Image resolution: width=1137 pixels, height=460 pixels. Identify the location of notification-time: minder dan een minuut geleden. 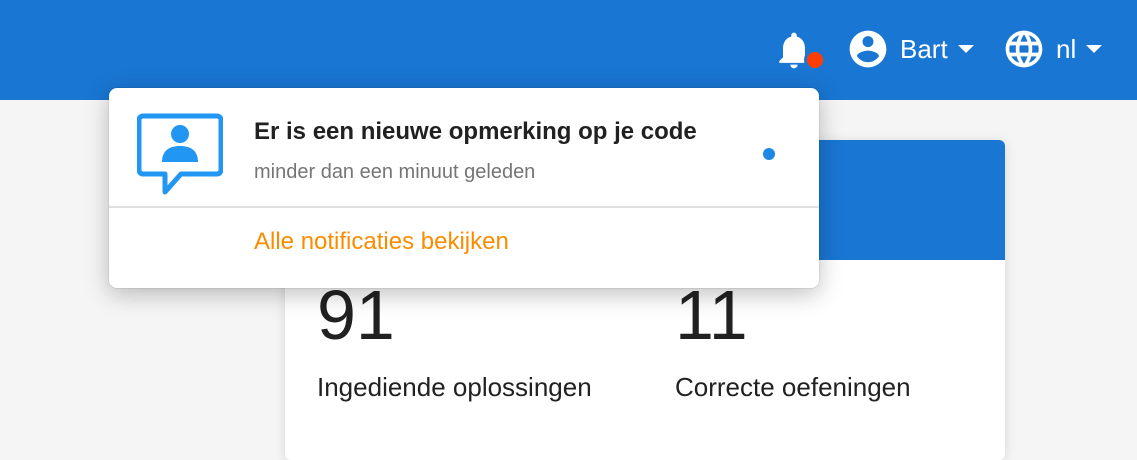
(395, 172).